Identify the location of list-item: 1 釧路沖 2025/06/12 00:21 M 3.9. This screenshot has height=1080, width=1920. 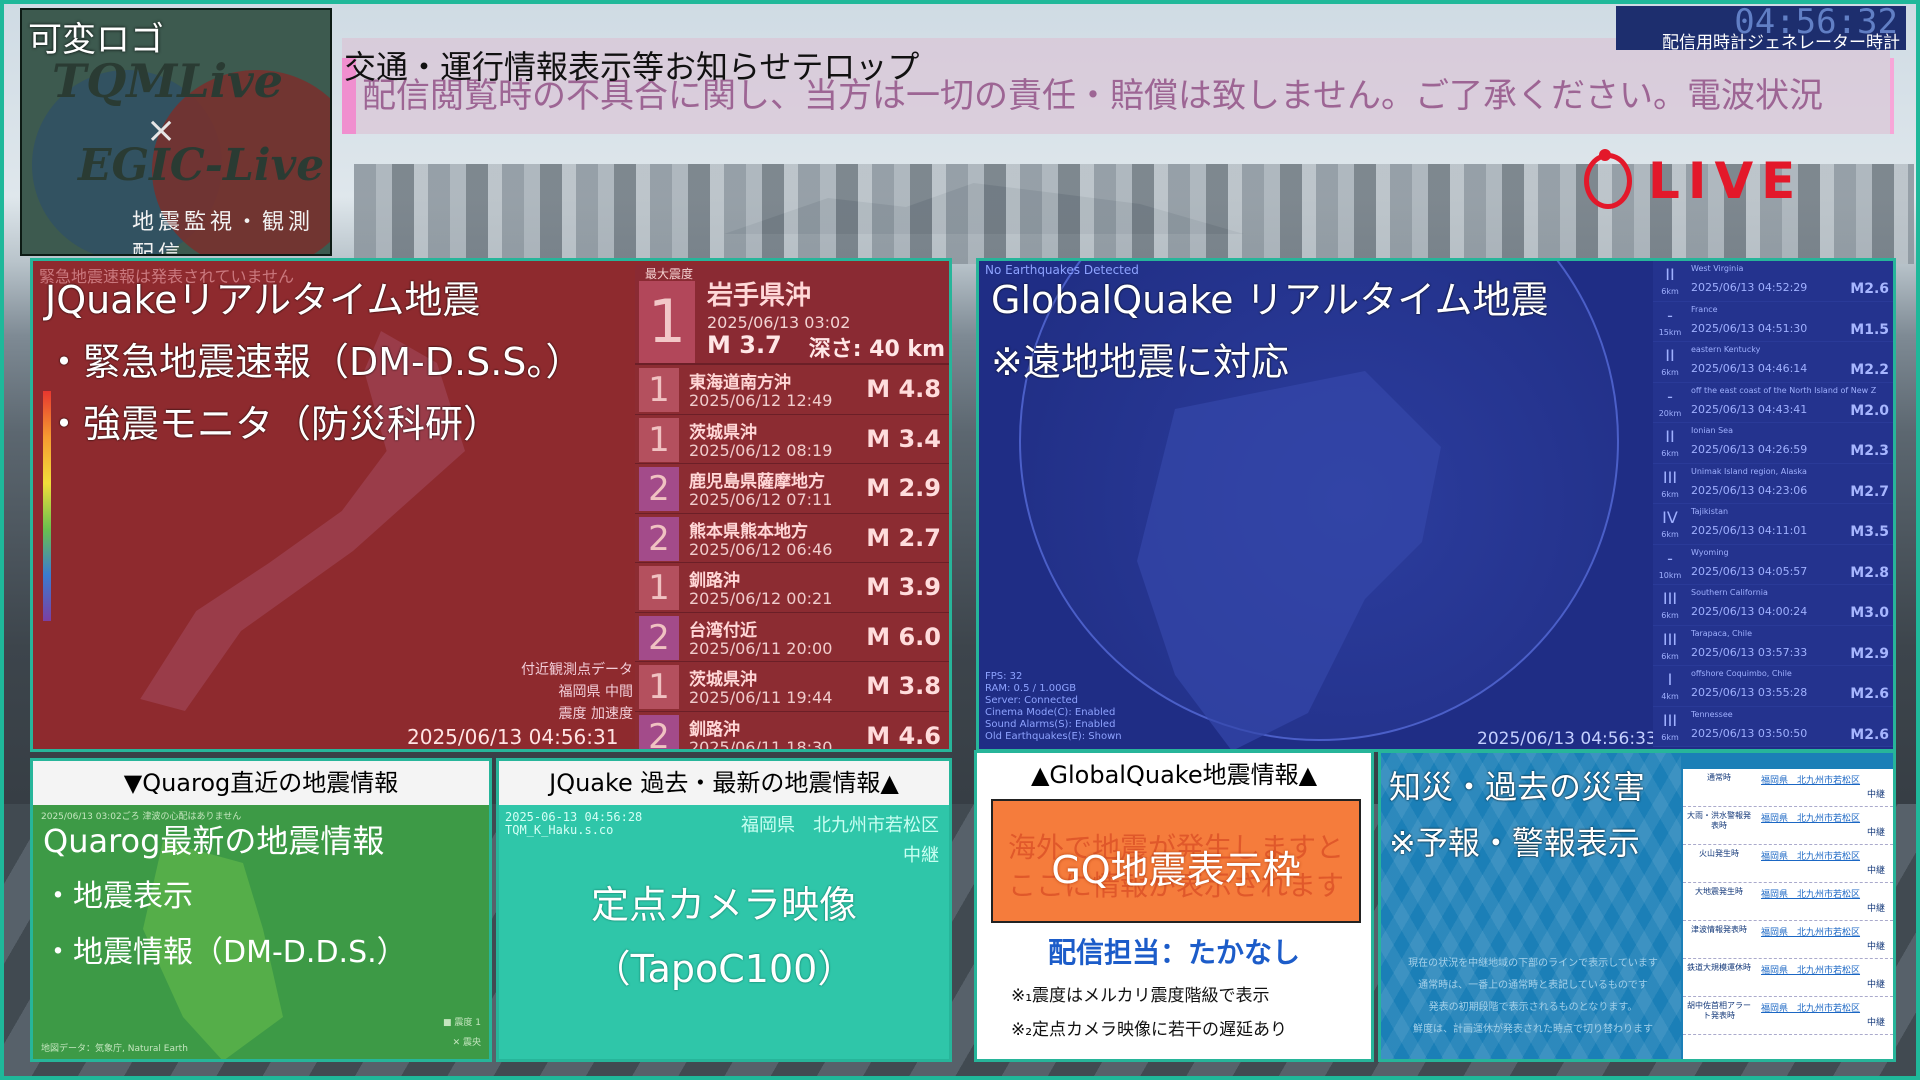
(792, 588).